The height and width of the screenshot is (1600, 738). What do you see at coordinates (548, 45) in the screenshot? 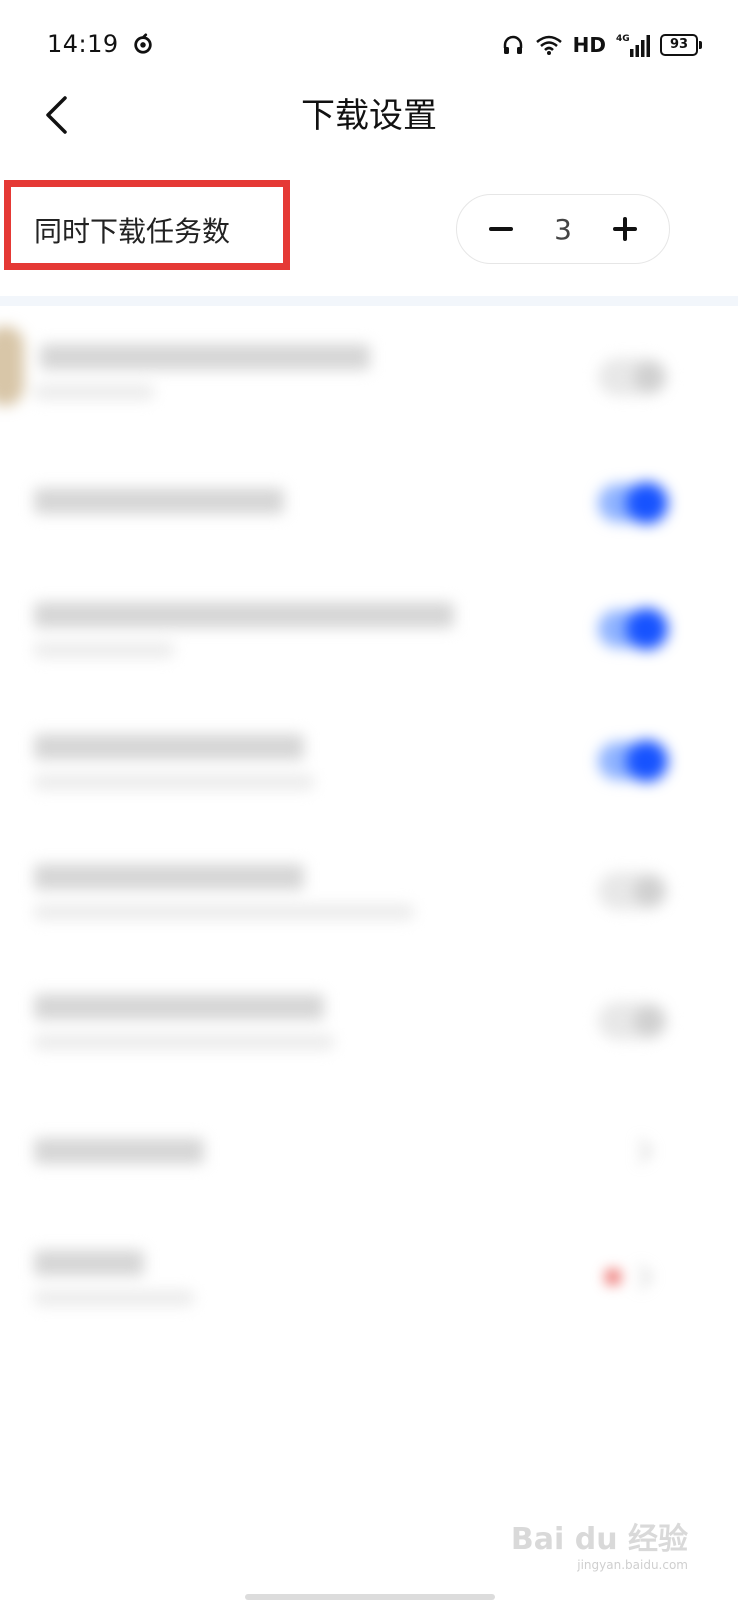
I see `wifi-icon` at bounding box center [548, 45].